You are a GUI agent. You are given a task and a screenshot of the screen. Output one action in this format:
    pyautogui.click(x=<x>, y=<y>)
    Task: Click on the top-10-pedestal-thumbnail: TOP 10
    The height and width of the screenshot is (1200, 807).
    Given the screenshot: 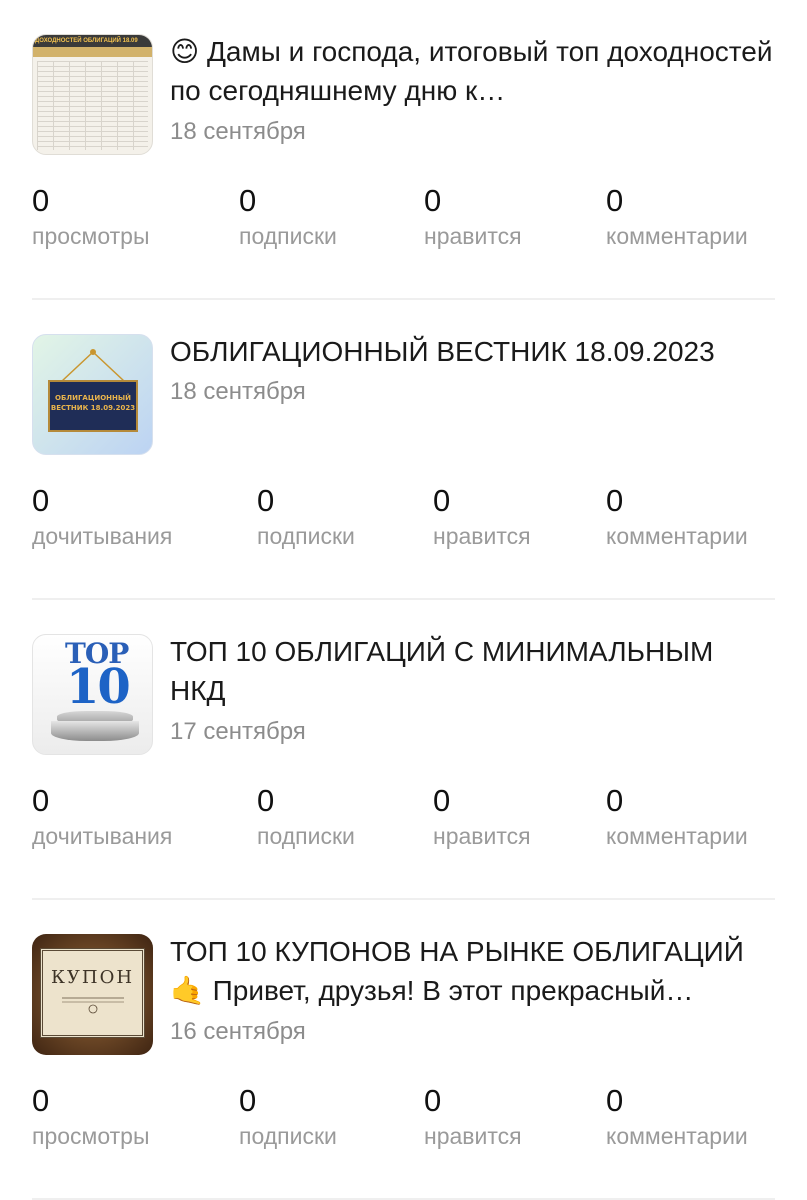 What is the action you would take?
    pyautogui.click(x=92, y=694)
    